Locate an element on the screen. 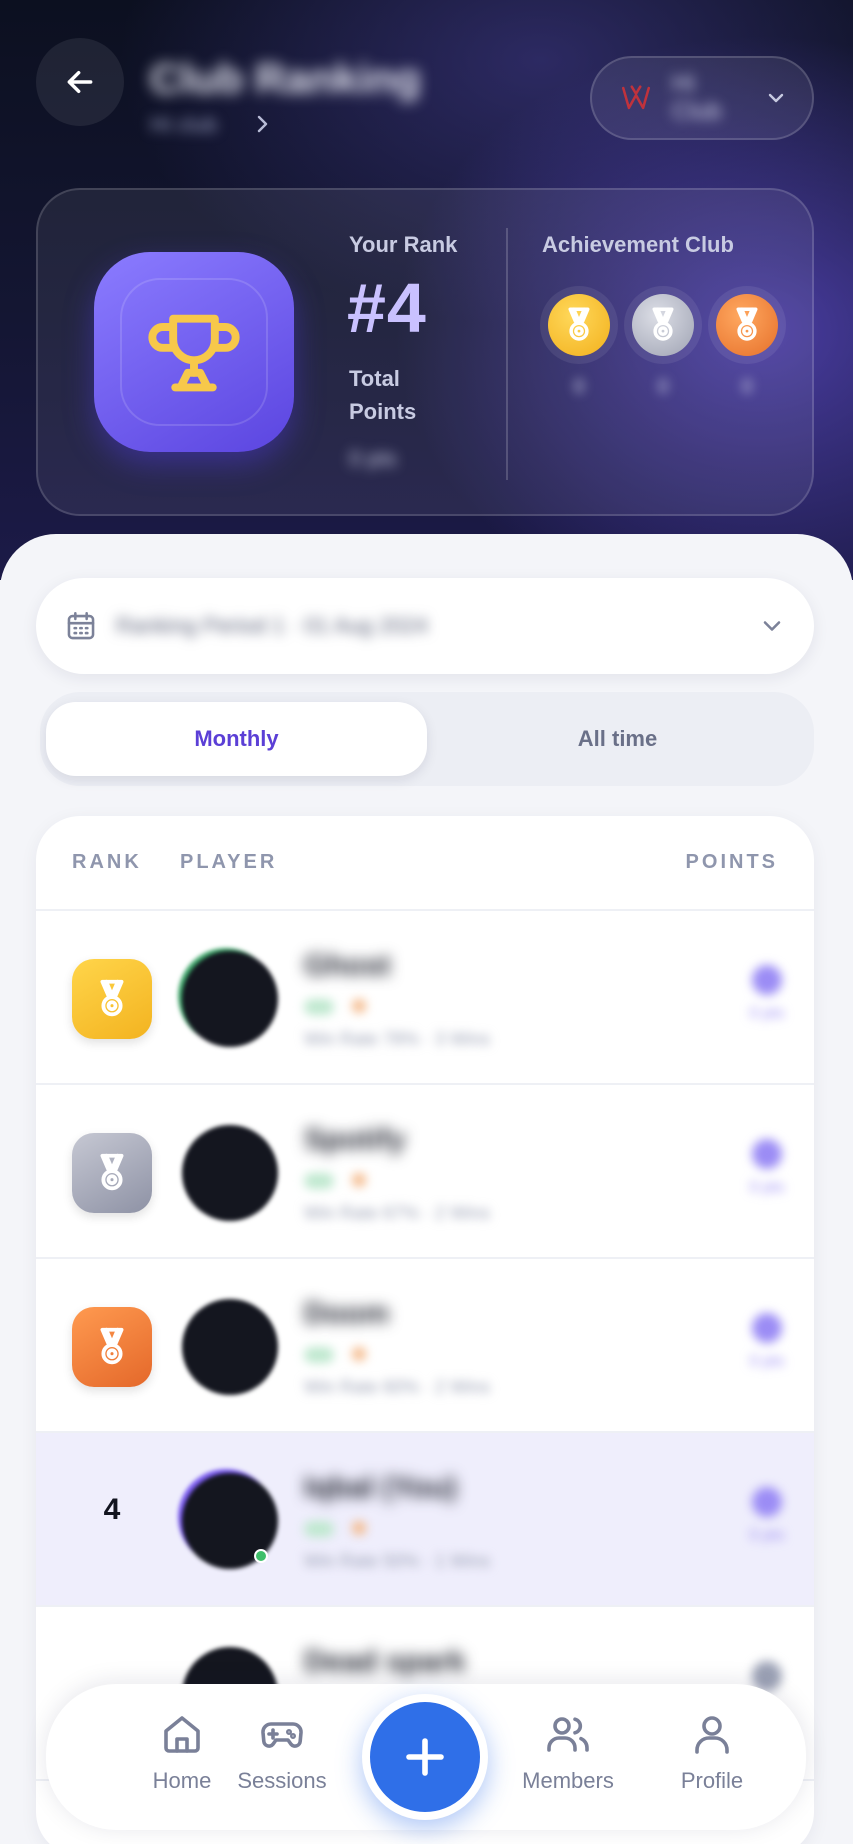 The height and width of the screenshot is (1844, 853). header-player: PLAYER is located at coordinates (229, 862).